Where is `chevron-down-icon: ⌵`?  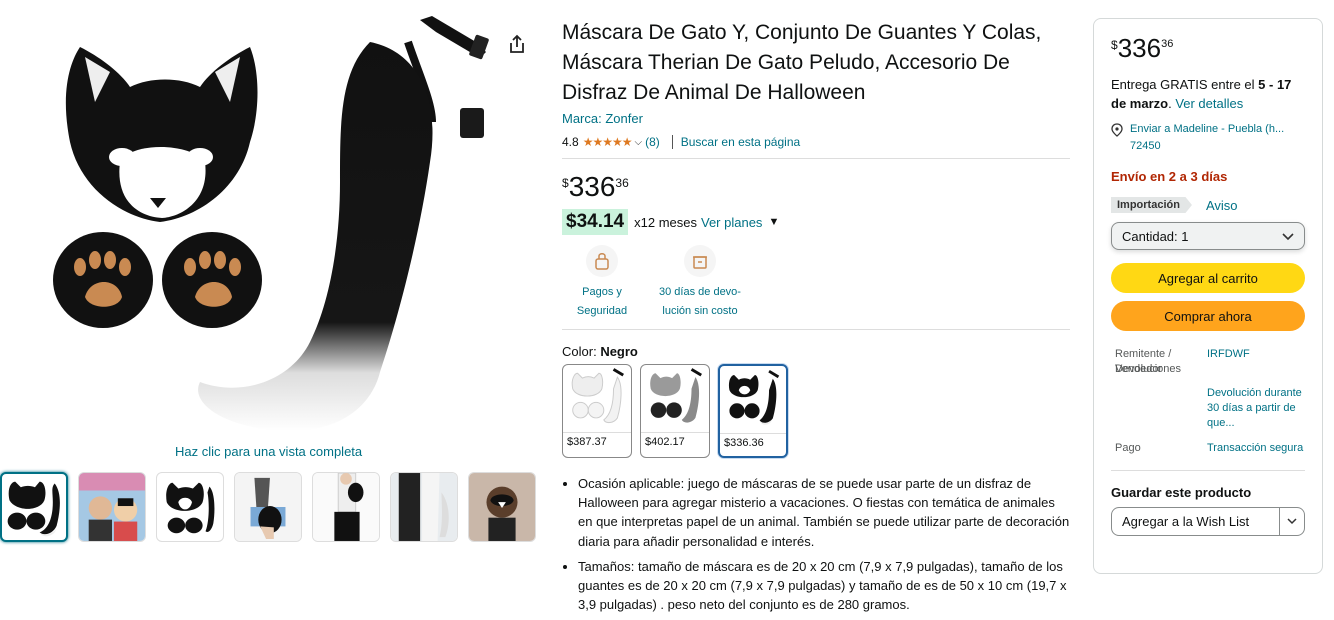 chevron-down-icon: ⌵ is located at coordinates (638, 142).